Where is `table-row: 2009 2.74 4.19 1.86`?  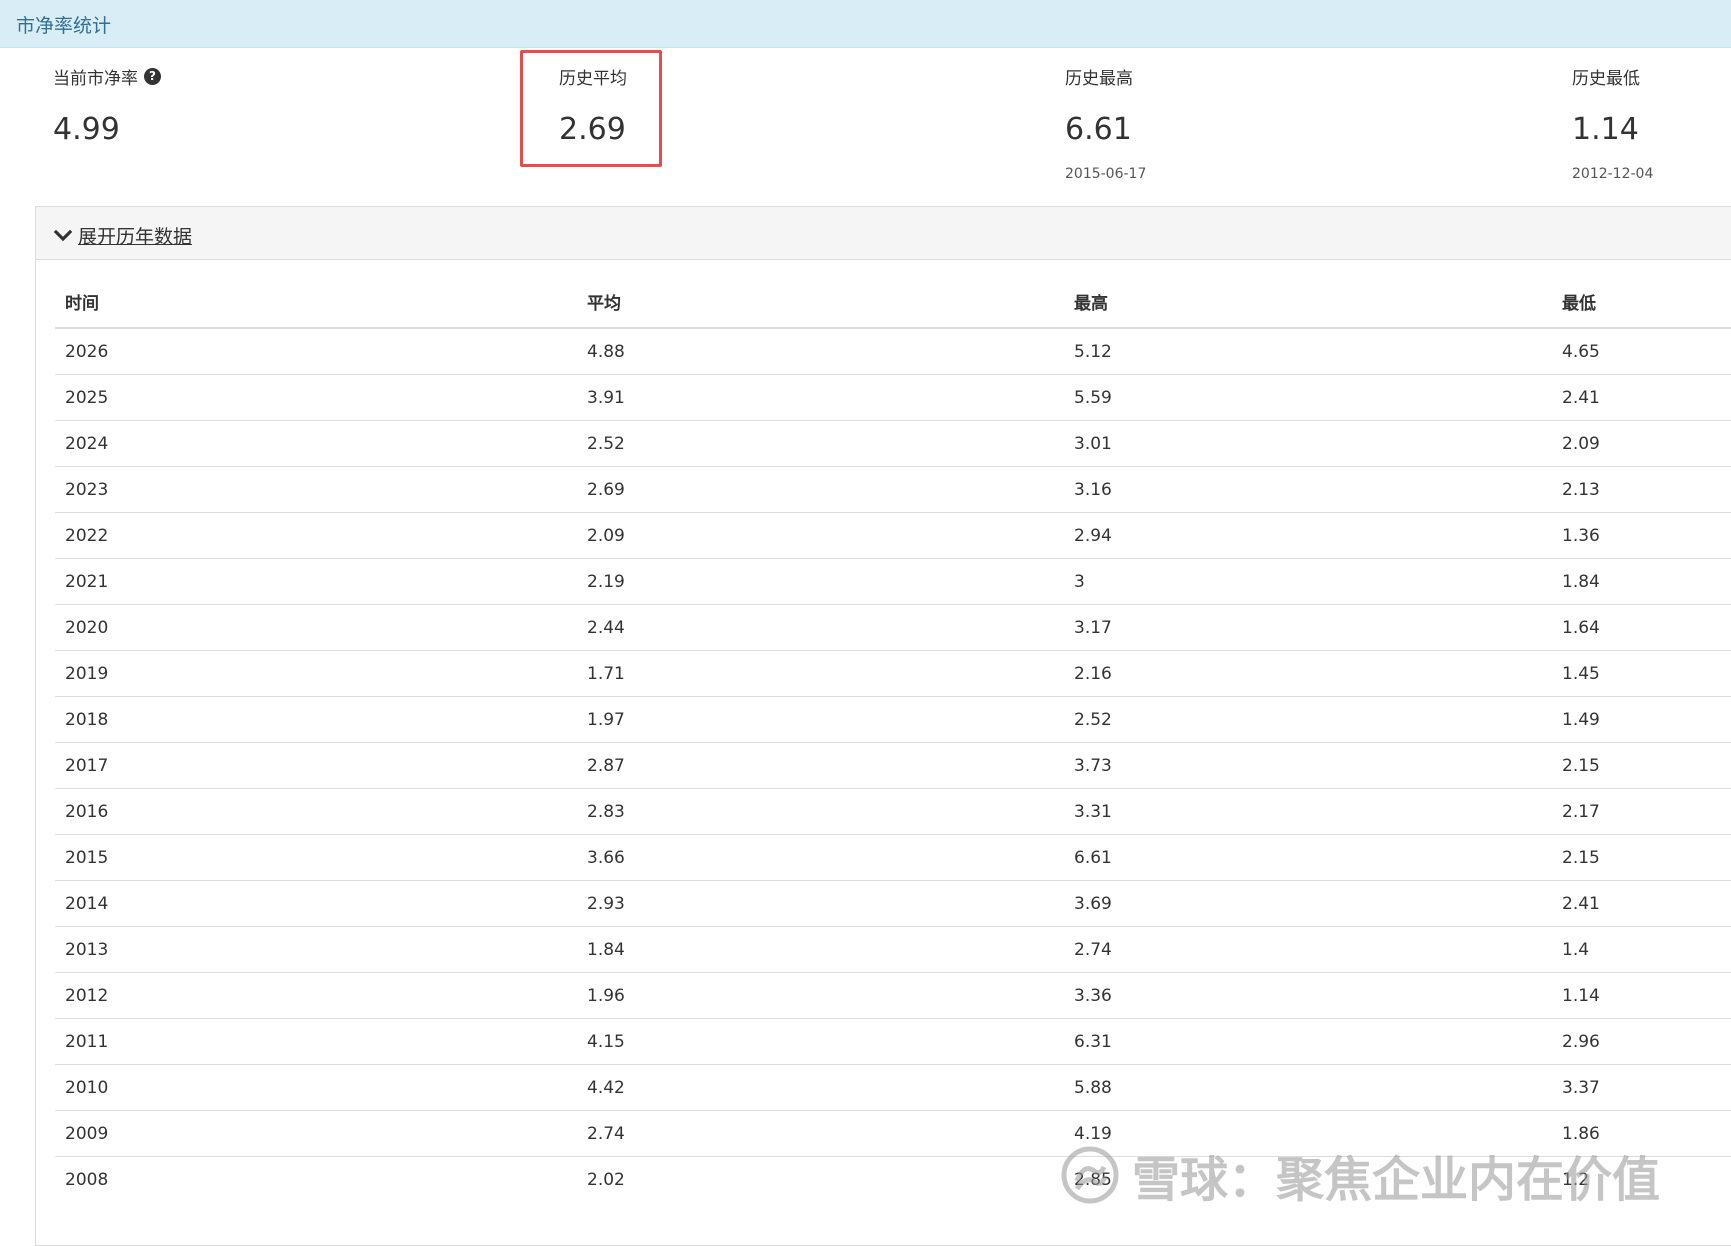
table-row: 2009 2.74 4.19 1.86 is located at coordinates (893, 1133).